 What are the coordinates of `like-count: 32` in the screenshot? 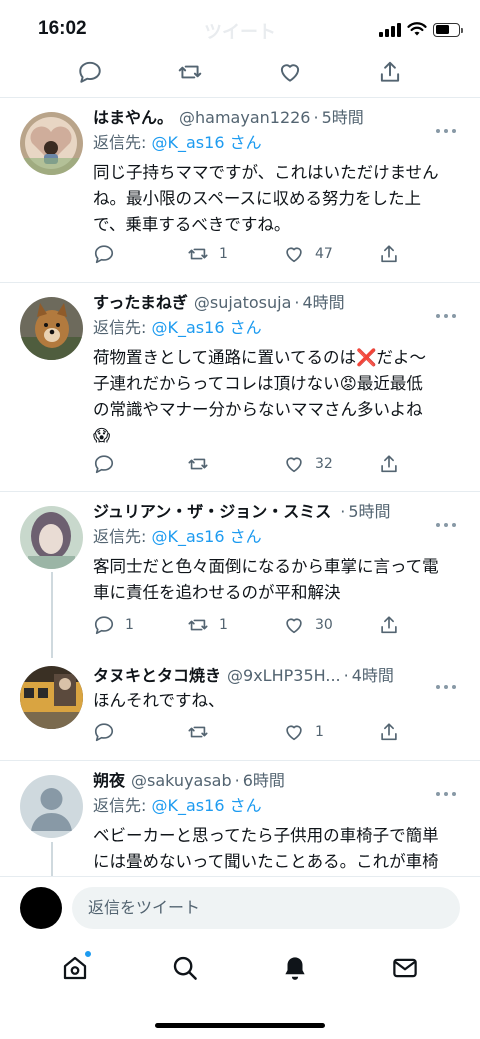 It's located at (324, 464).